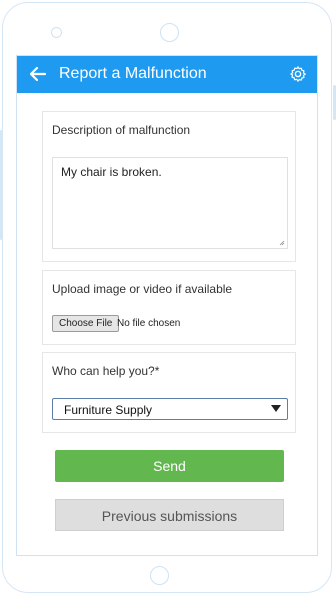  I want to click on gear-icon, so click(298, 74).